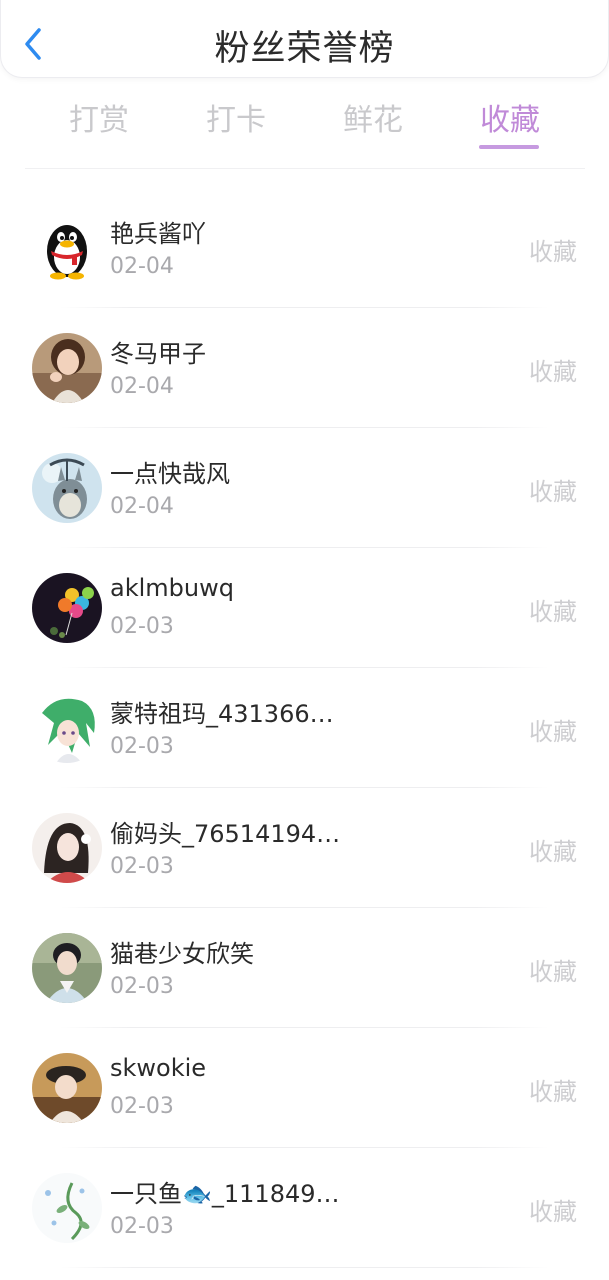 The image size is (609, 1280). I want to click on tab-checkin: 打卡, so click(236, 117).